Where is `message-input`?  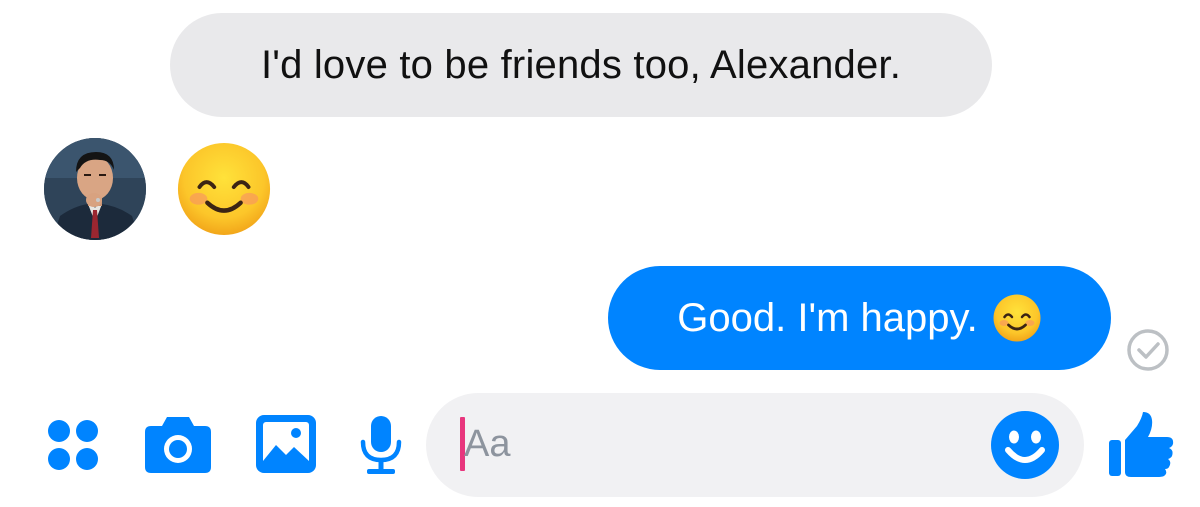 message-input is located at coordinates (724, 444).